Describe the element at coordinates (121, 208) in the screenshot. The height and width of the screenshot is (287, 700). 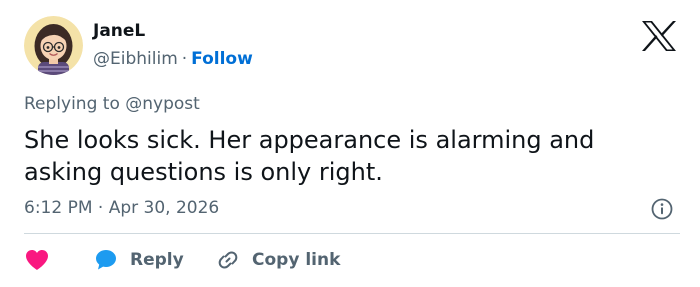
I see `tweet-timestamp: 6:12 PM · Apr 30, 2026` at that location.